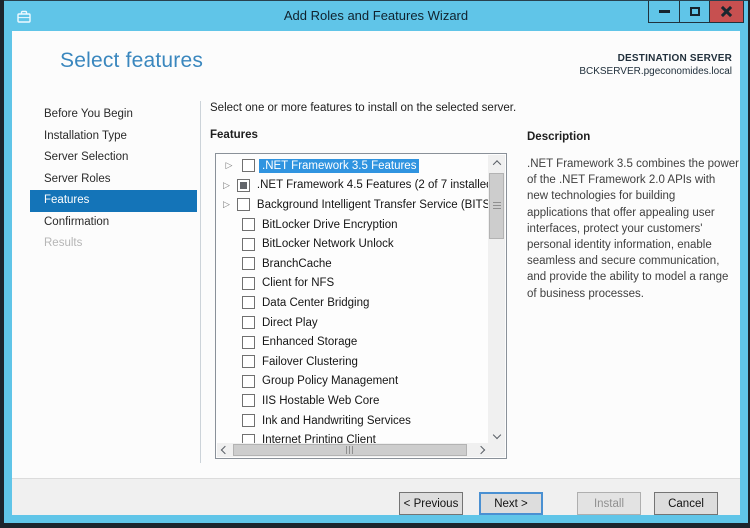 The height and width of the screenshot is (528, 750). Describe the element at coordinates (431, 503) in the screenshot. I see `previous-button: < Previous` at that location.